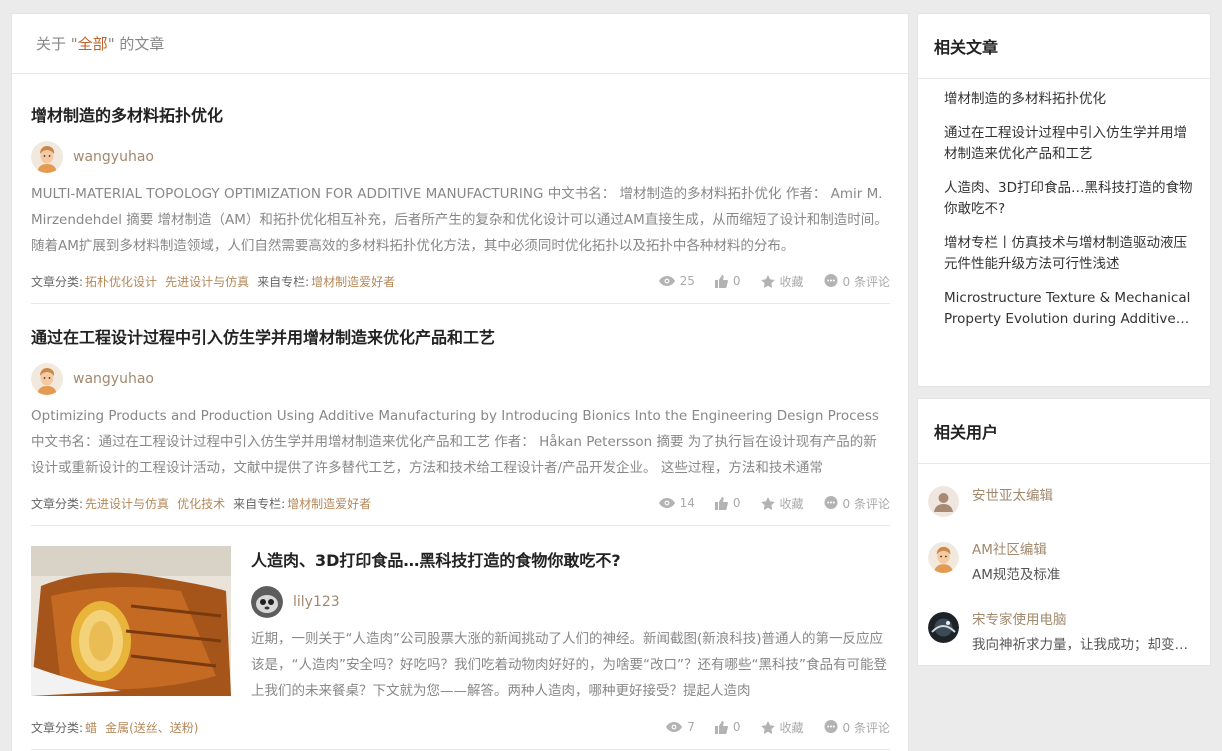  What do you see at coordinates (570, 602) in the screenshot?
I see `article-author: lily123` at bounding box center [570, 602].